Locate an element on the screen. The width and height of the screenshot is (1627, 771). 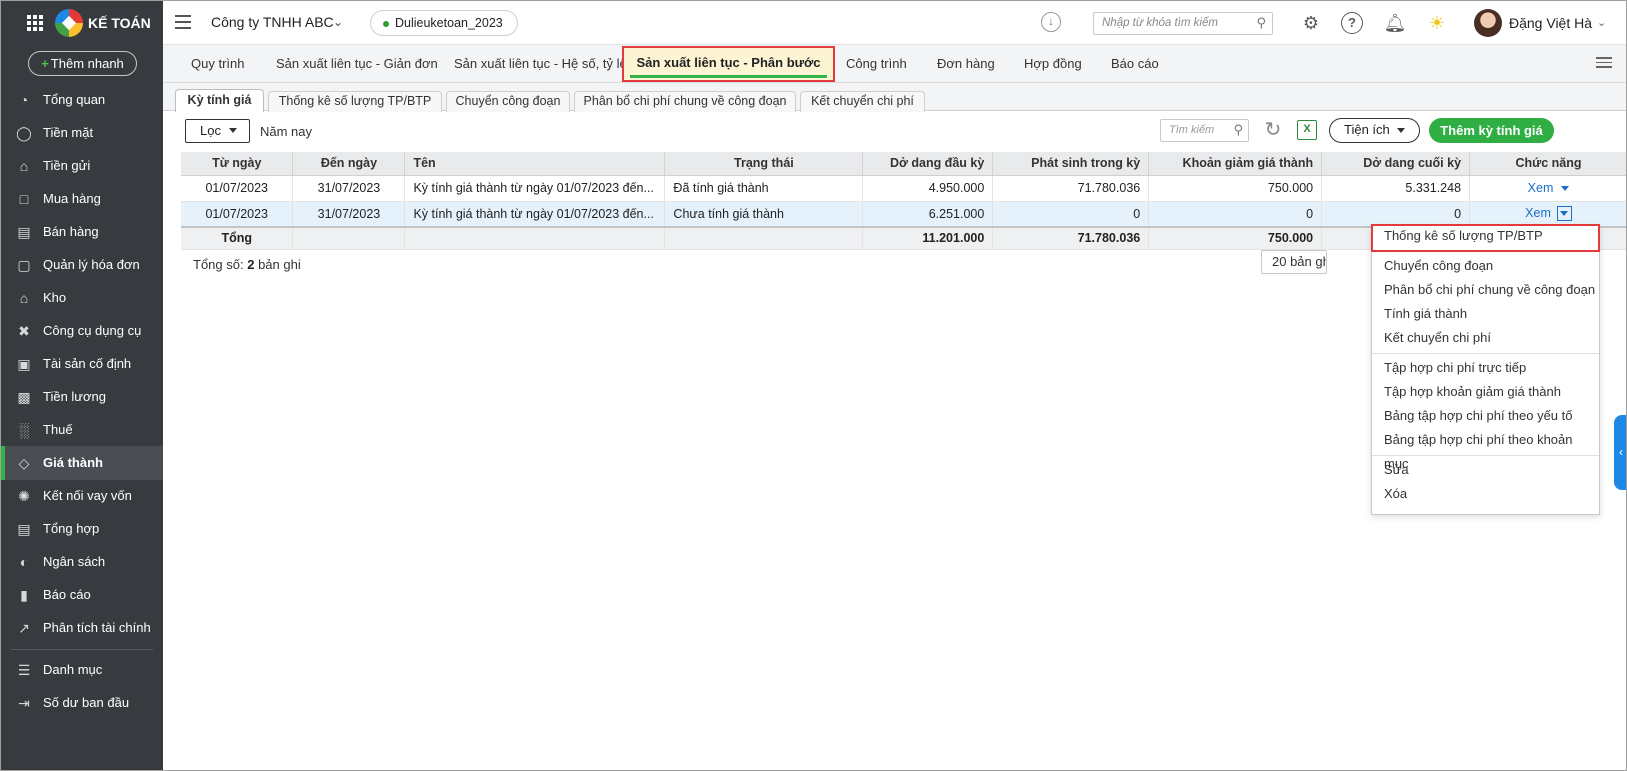
grid-search-input: Tìm kiếm ⚲ is located at coordinates (1204, 130).